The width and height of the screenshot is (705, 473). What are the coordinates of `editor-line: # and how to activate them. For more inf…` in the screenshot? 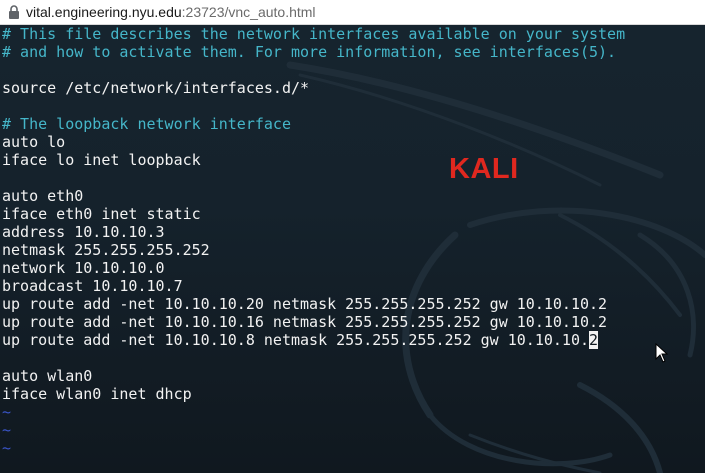 It's located at (313, 52).